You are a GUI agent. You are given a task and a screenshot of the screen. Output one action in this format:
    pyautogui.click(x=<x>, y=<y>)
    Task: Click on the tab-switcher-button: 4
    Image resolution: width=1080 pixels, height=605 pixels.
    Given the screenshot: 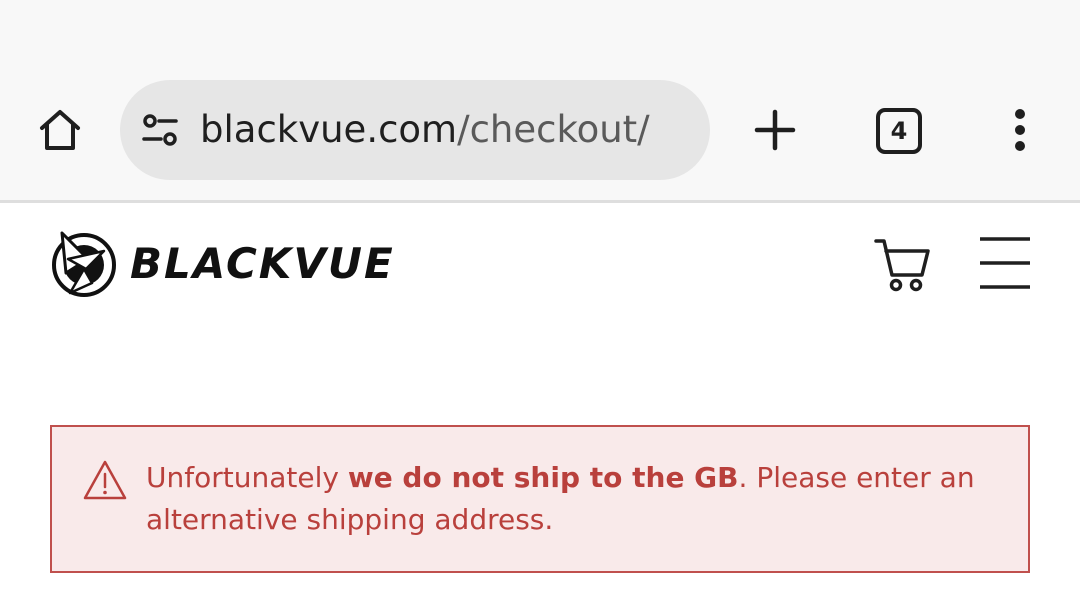 What is the action you would take?
    pyautogui.click(x=899, y=131)
    